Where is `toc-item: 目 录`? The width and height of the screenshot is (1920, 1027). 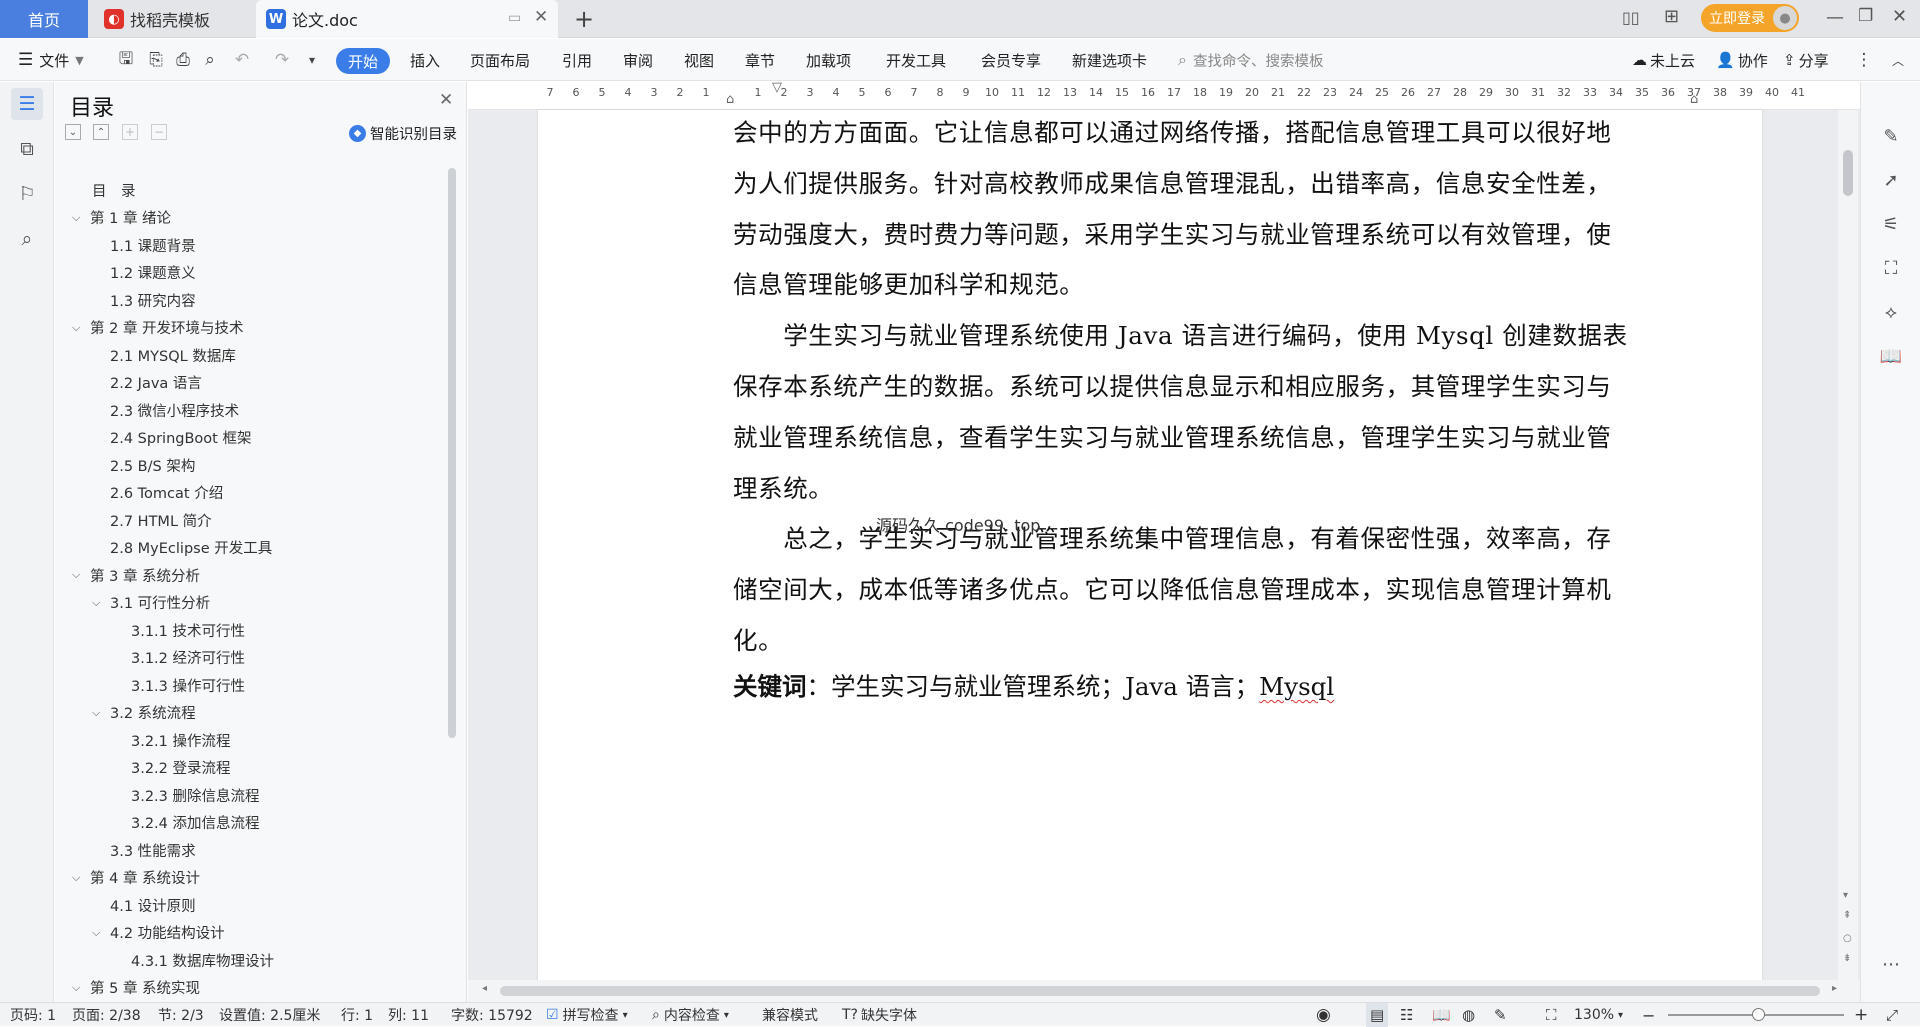
toc-item: 目 录 is located at coordinates (114, 190).